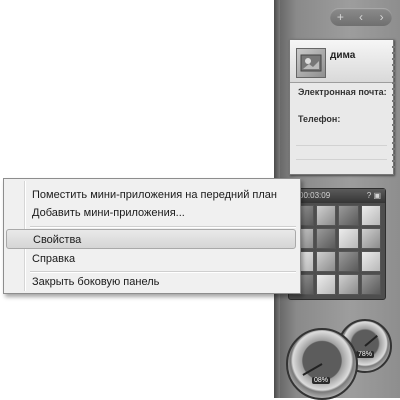 The height and width of the screenshot is (400, 400). I want to click on cpu-value: 08%, so click(321, 380).